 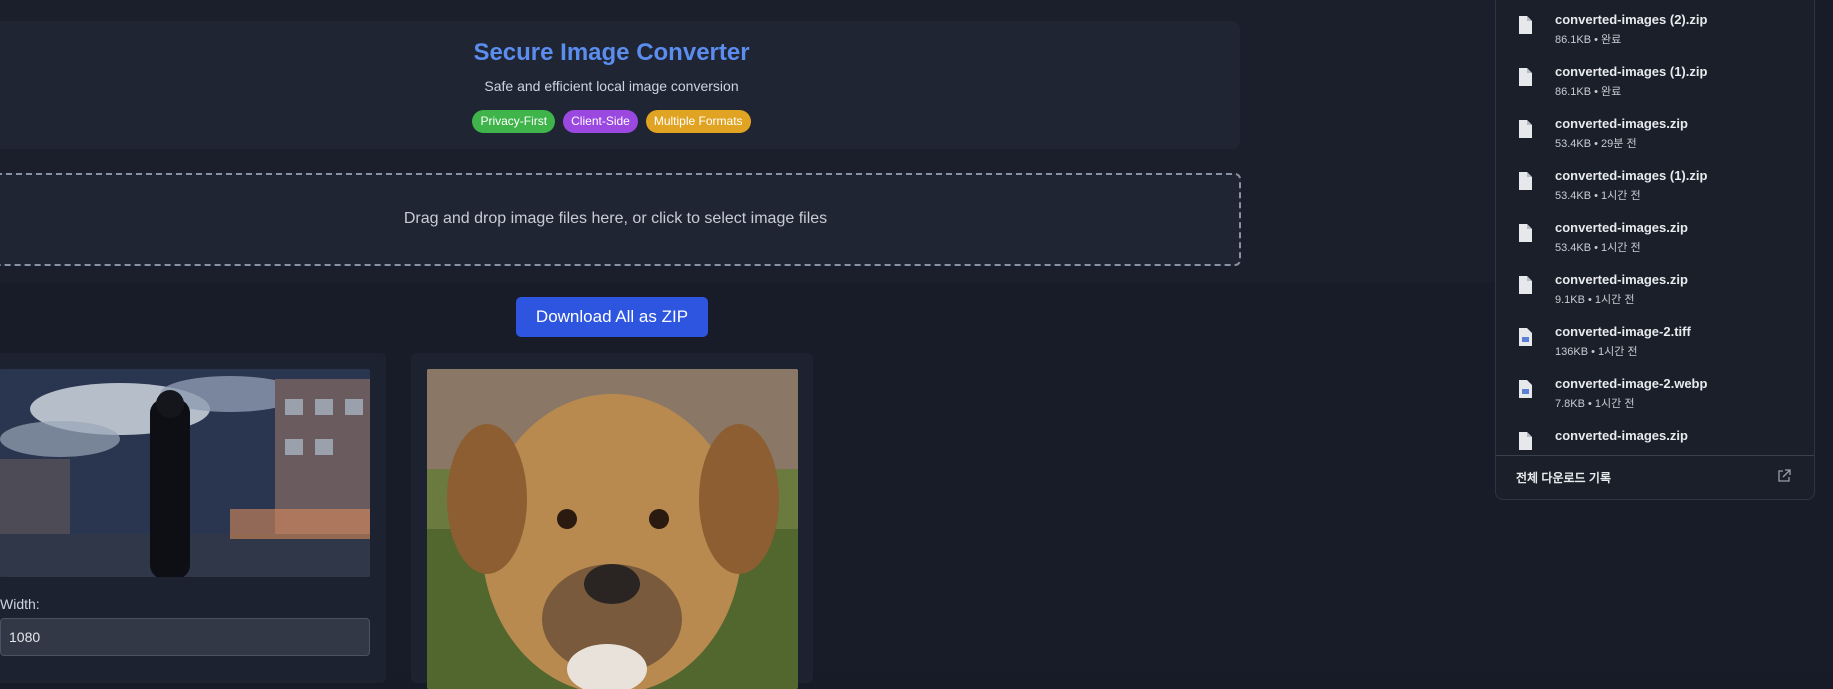 I want to click on width-input: 1080, so click(x=185, y=637).